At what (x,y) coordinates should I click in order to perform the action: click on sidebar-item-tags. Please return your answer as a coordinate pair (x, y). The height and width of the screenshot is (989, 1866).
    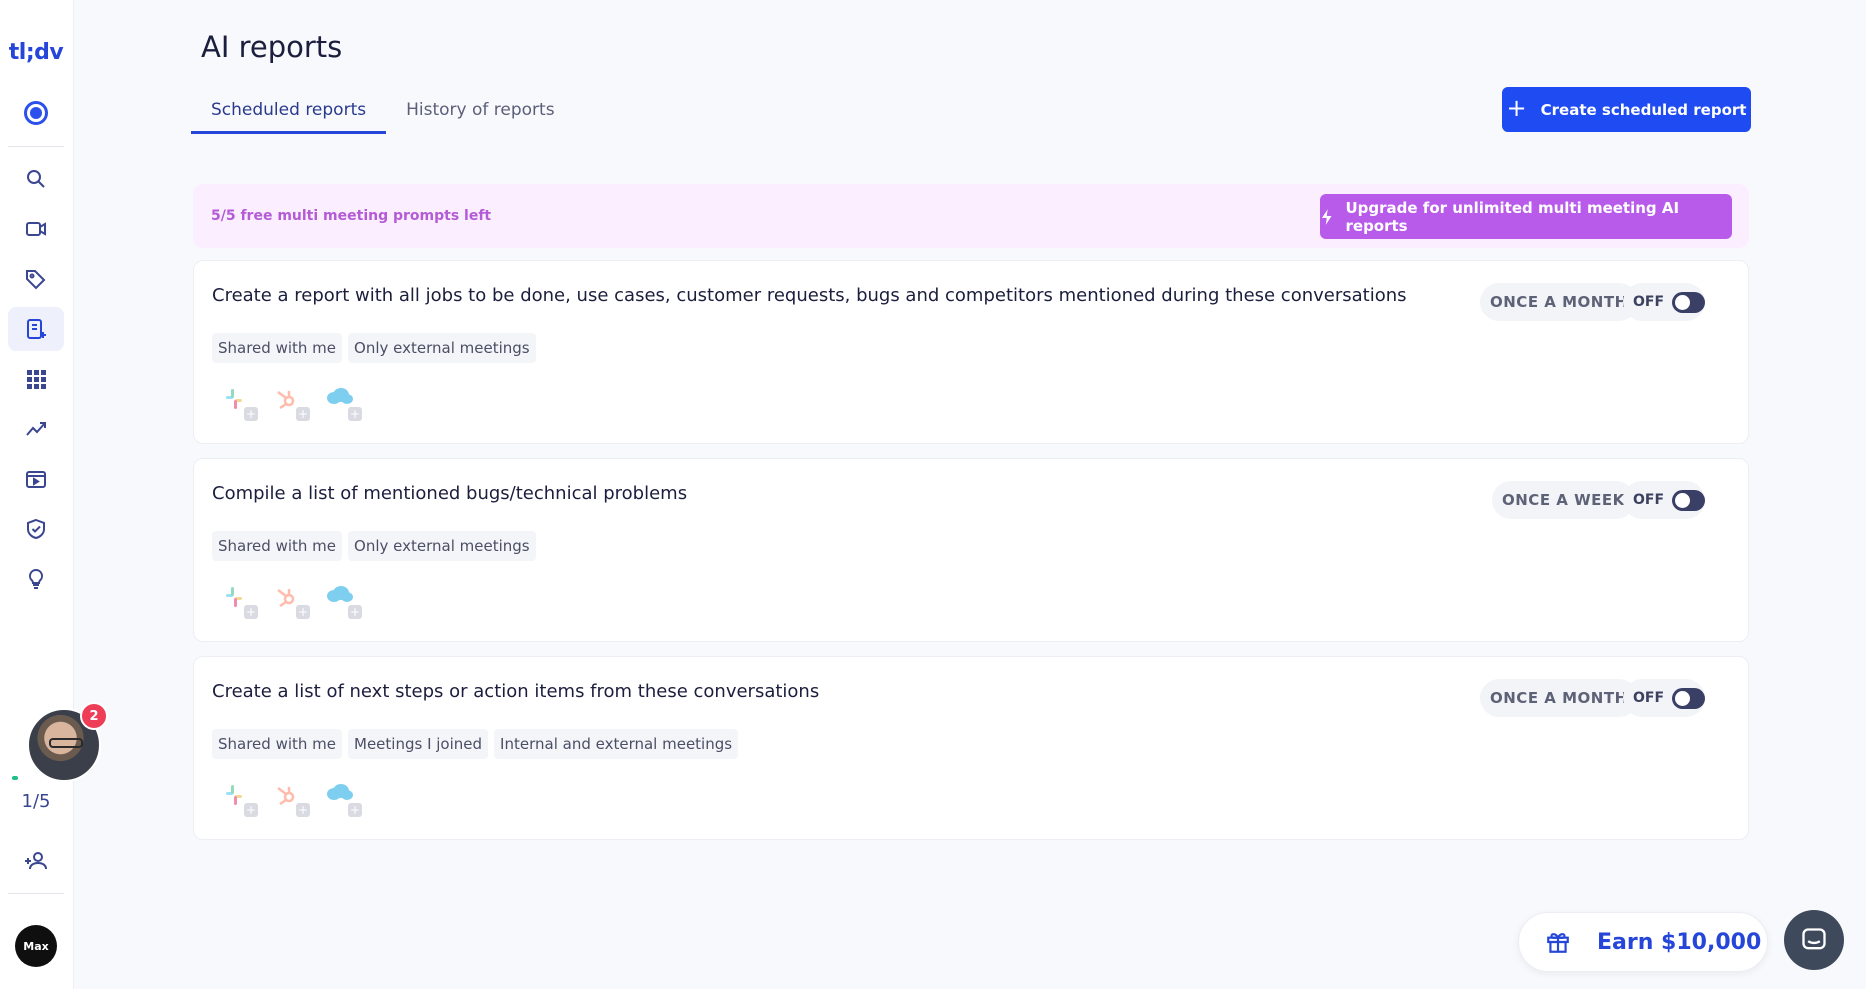
    Looking at the image, I should click on (36, 279).